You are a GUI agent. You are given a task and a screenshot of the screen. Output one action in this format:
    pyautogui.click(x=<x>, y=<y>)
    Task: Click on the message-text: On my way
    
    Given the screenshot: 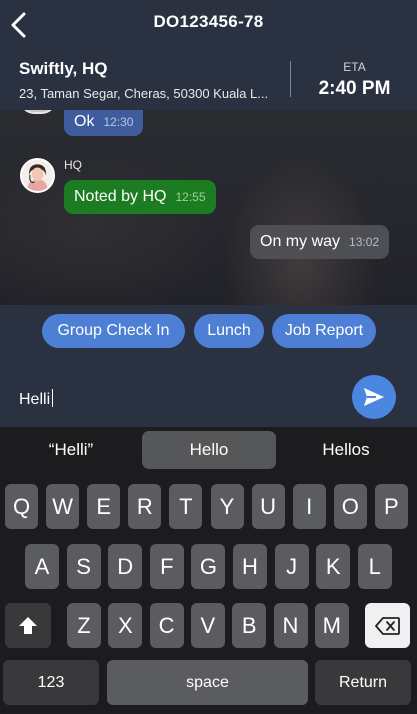 What is the action you would take?
    pyautogui.click(x=300, y=241)
    